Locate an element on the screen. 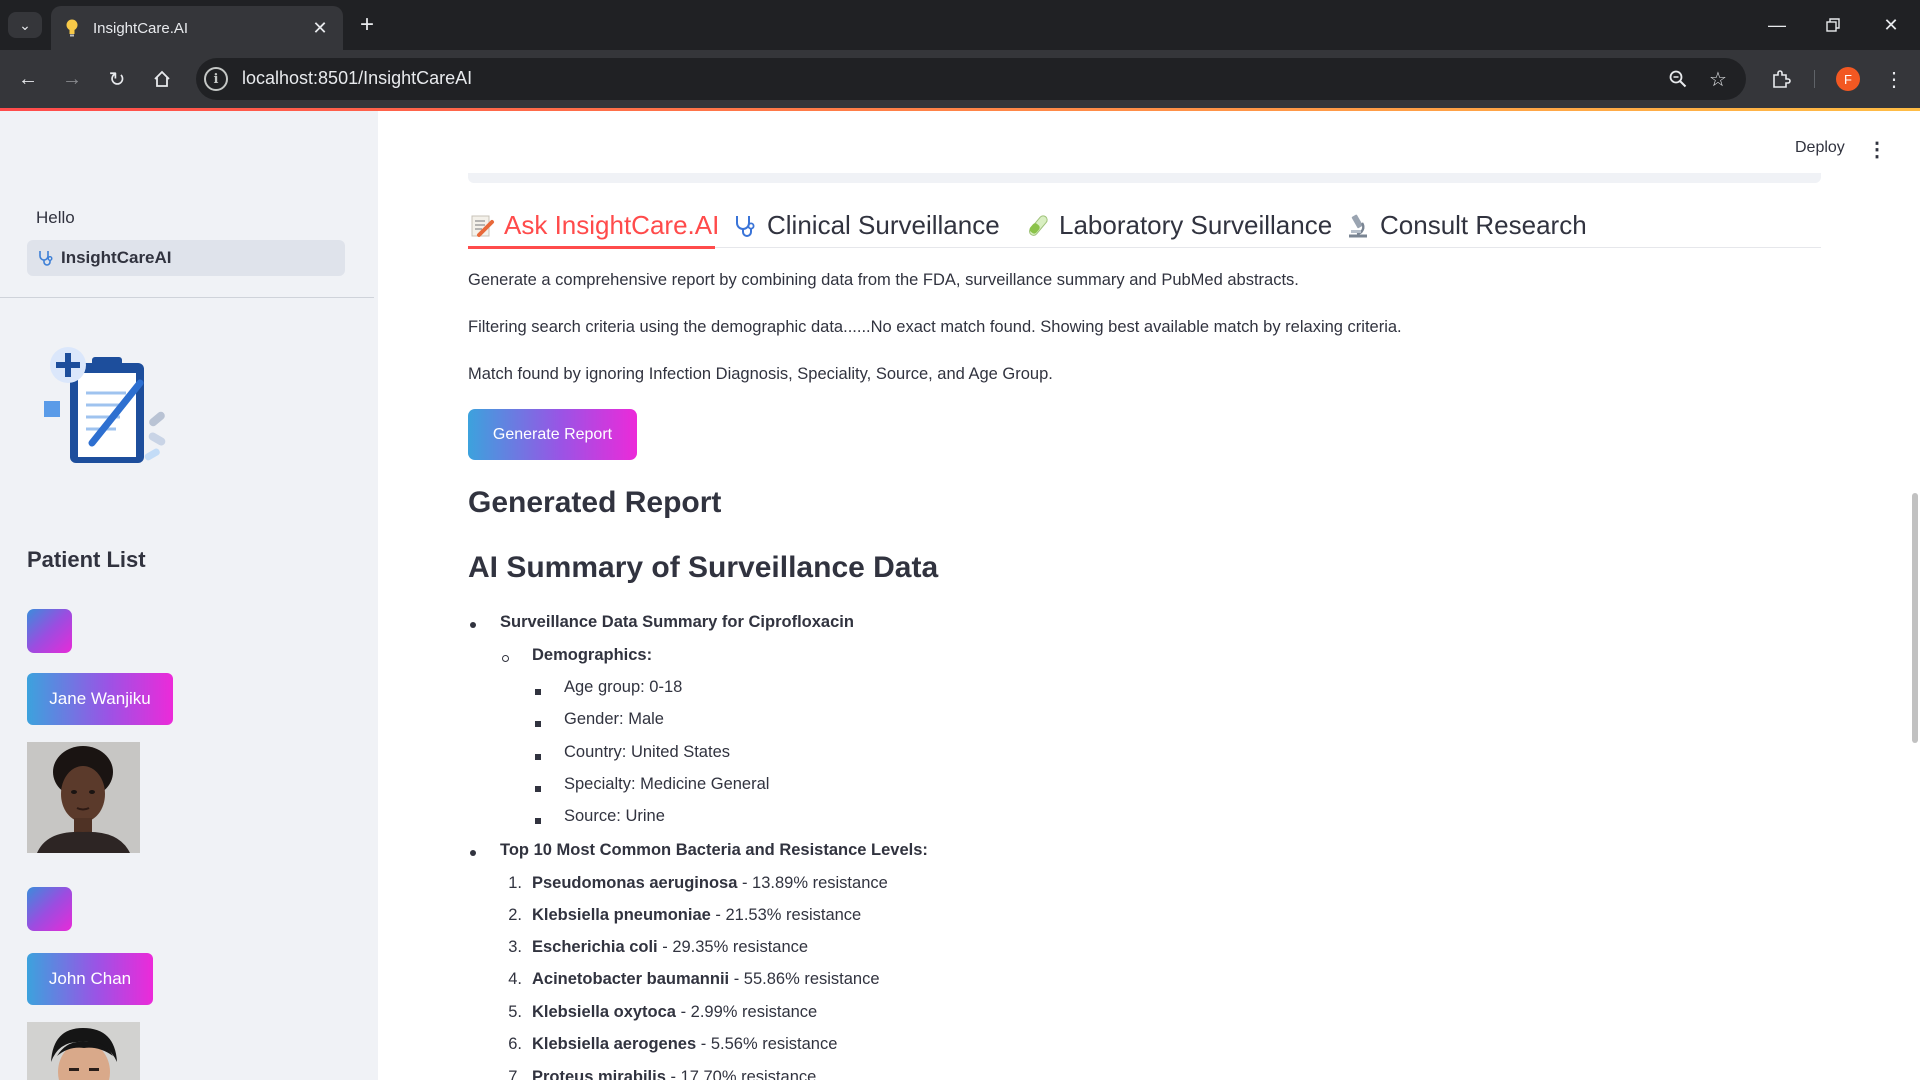  tab-search-button: ⌄ is located at coordinates (25, 25).